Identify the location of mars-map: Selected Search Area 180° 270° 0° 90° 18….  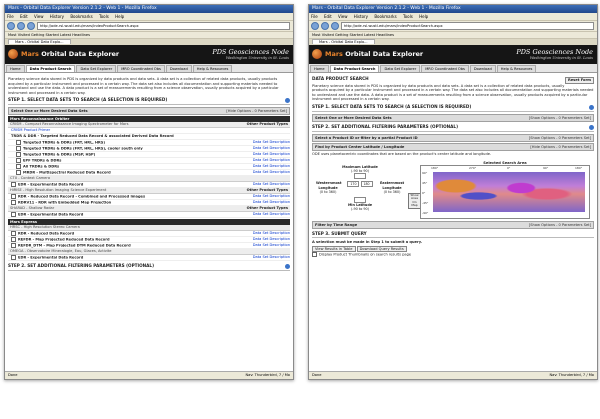
(505, 190).